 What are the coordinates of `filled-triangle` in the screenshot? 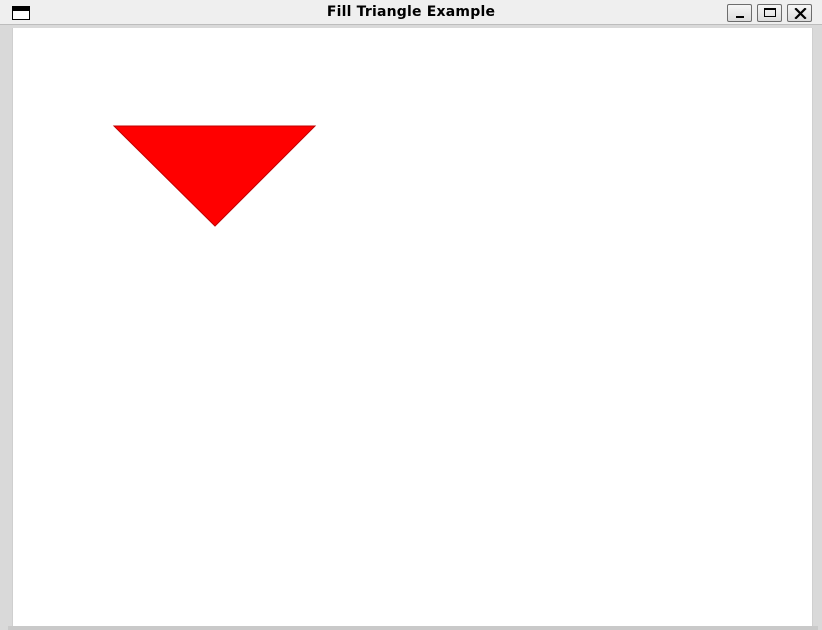 It's located at (214, 176).